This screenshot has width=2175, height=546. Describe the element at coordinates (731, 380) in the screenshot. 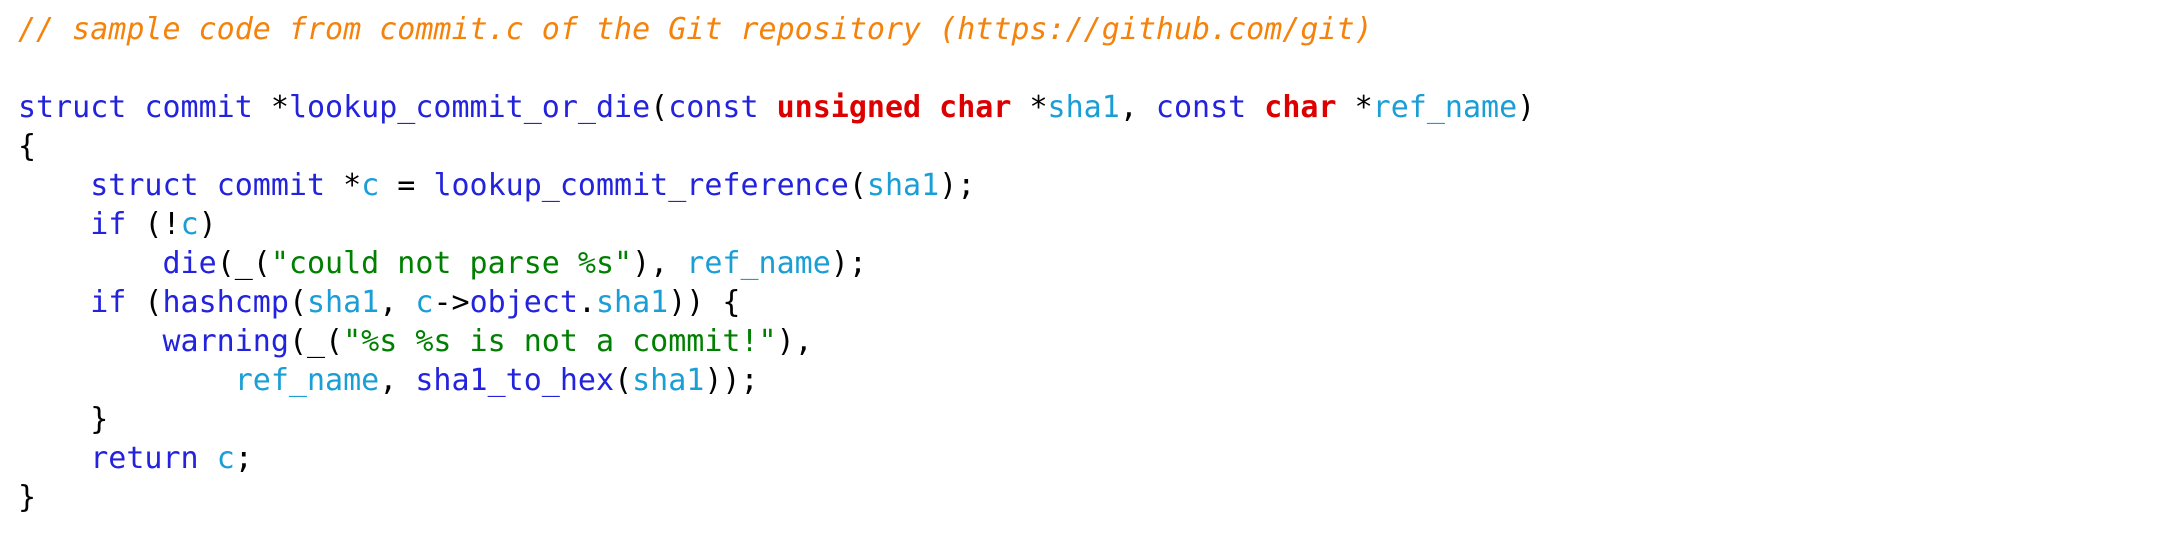

I see `code-token-punctuation: ));` at that location.